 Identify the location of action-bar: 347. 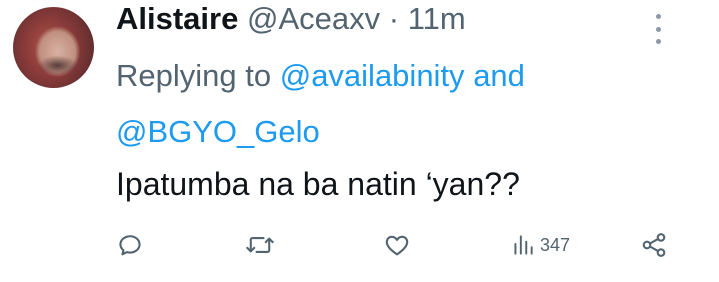
(396, 245).